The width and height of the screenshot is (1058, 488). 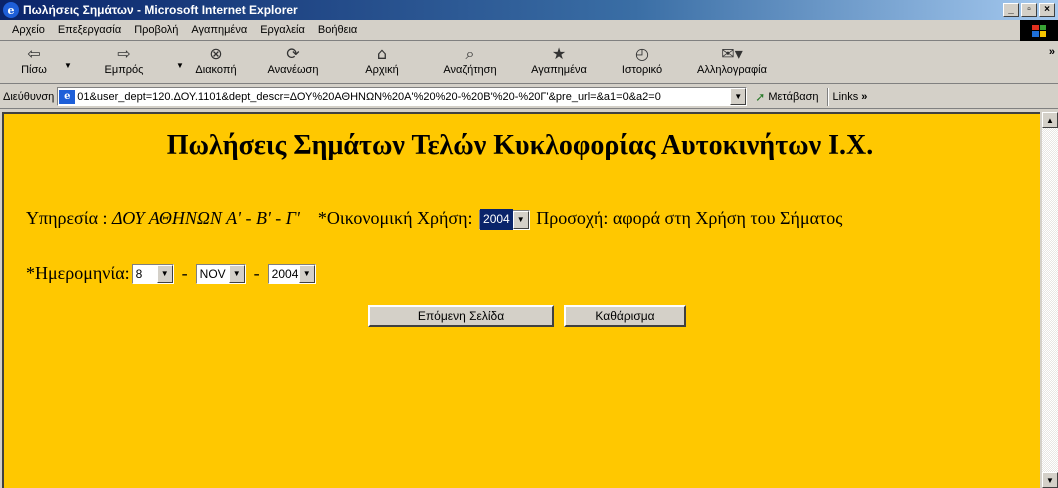 I want to click on refresh-icon: ⟳, so click(x=293, y=53).